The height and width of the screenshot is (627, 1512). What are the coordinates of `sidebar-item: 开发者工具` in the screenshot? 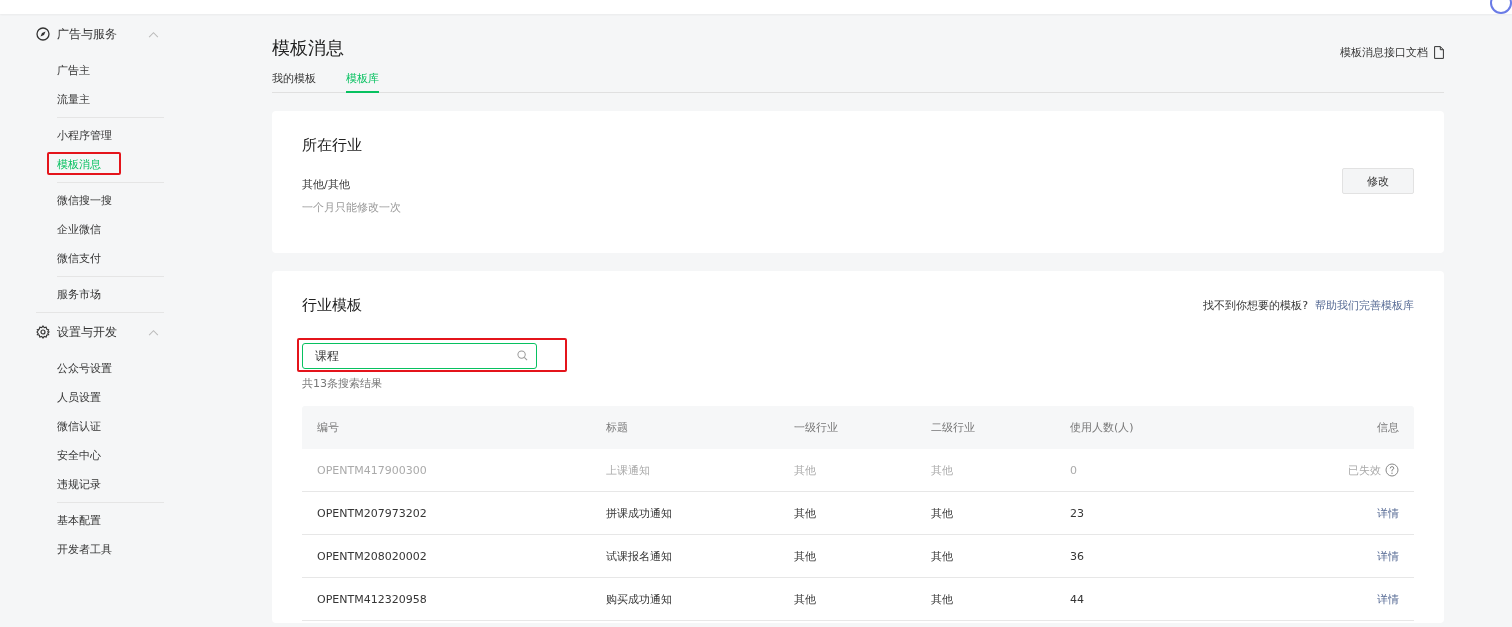 It's located at (84, 549).